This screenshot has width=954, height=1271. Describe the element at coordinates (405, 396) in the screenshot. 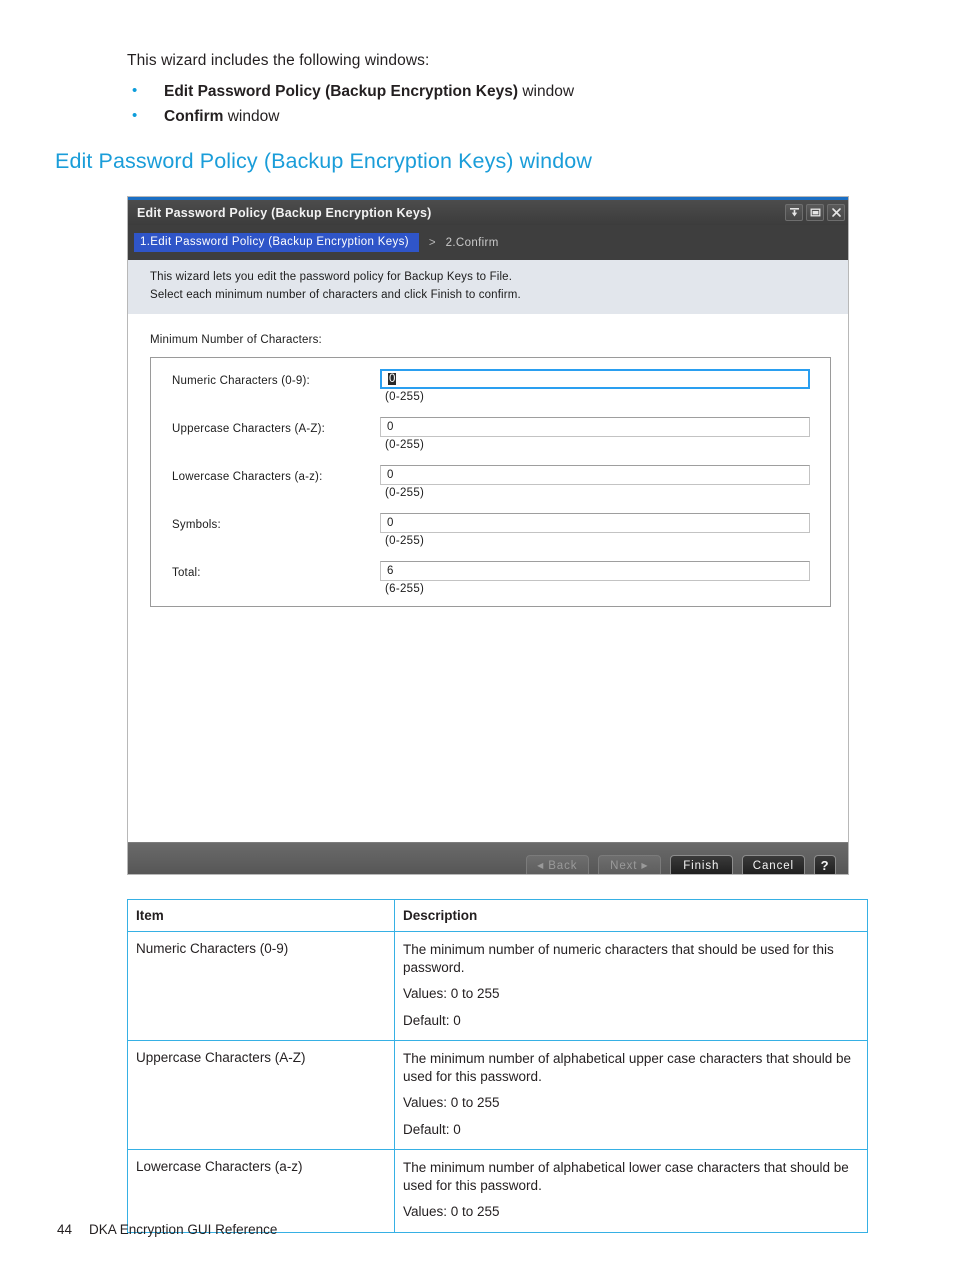

I see `numeric-characters-range: (0-255)` at that location.